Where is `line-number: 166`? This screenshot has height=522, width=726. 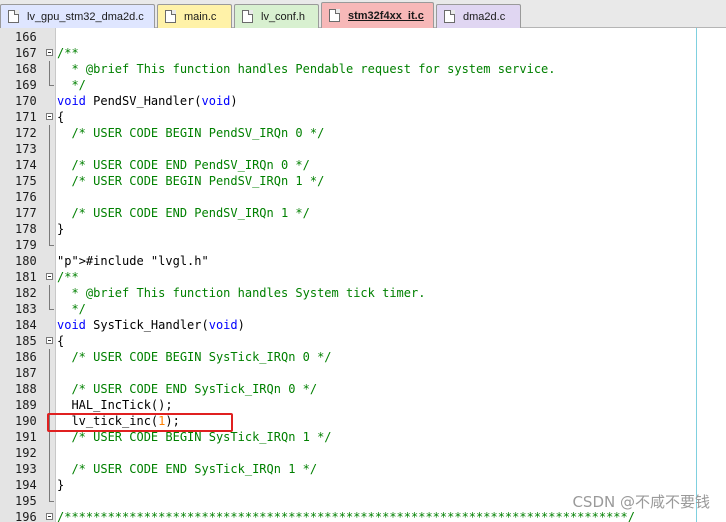
line-number: 166 is located at coordinates (26, 37).